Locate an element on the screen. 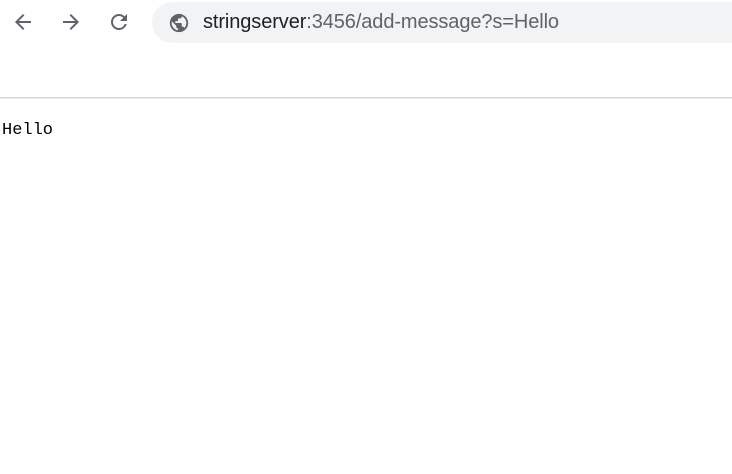 The image size is (732, 474). arrow-right-icon is located at coordinates (71, 22).